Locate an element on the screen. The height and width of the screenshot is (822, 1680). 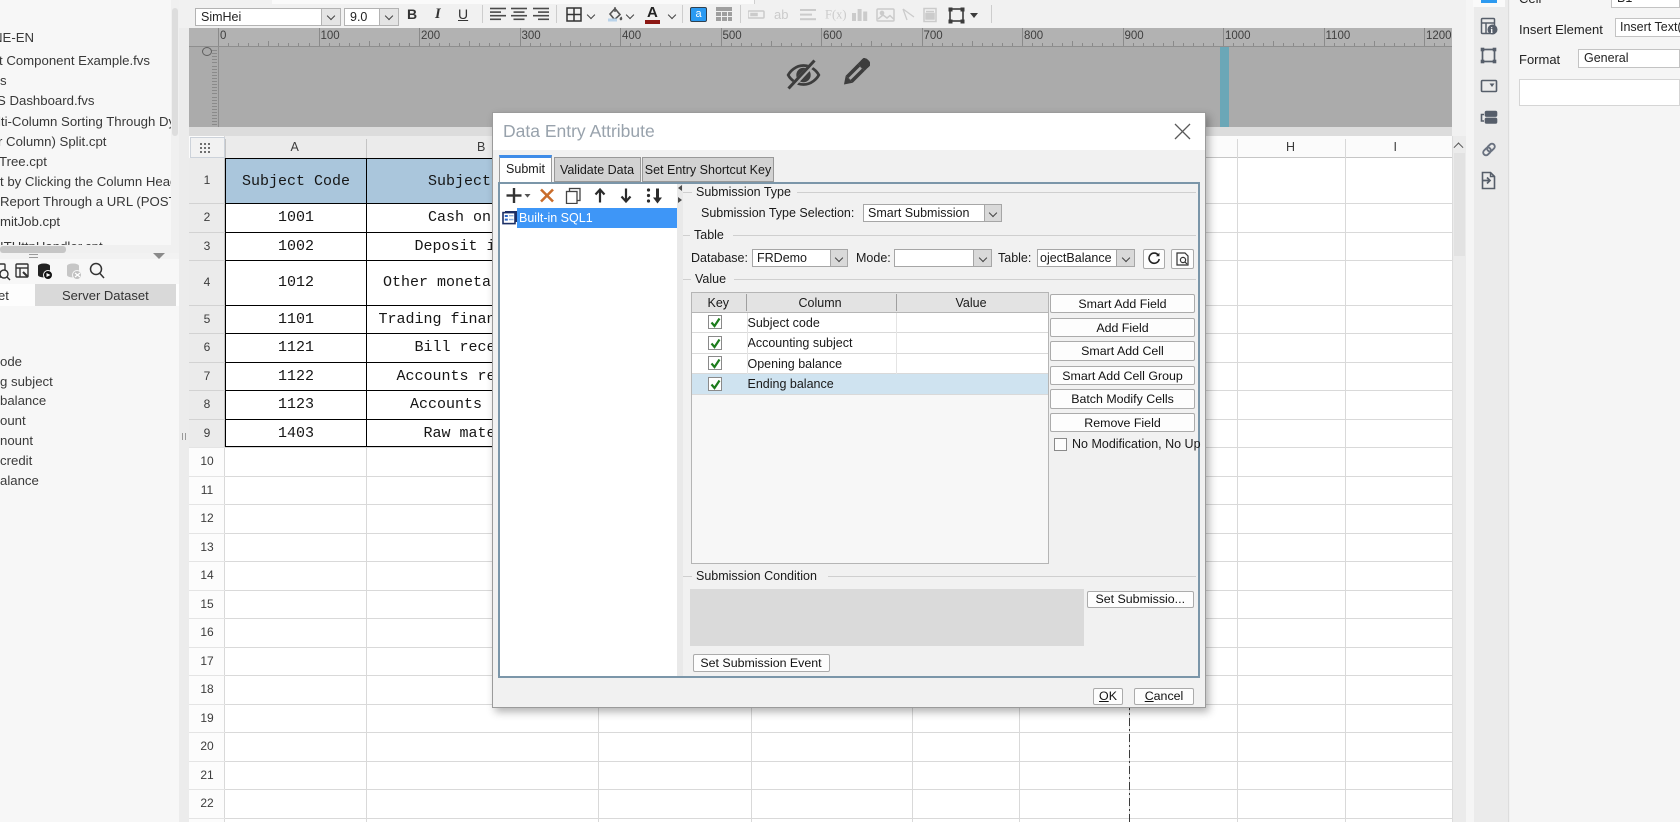
svg-text: F(x) is located at coordinates (836, 15).